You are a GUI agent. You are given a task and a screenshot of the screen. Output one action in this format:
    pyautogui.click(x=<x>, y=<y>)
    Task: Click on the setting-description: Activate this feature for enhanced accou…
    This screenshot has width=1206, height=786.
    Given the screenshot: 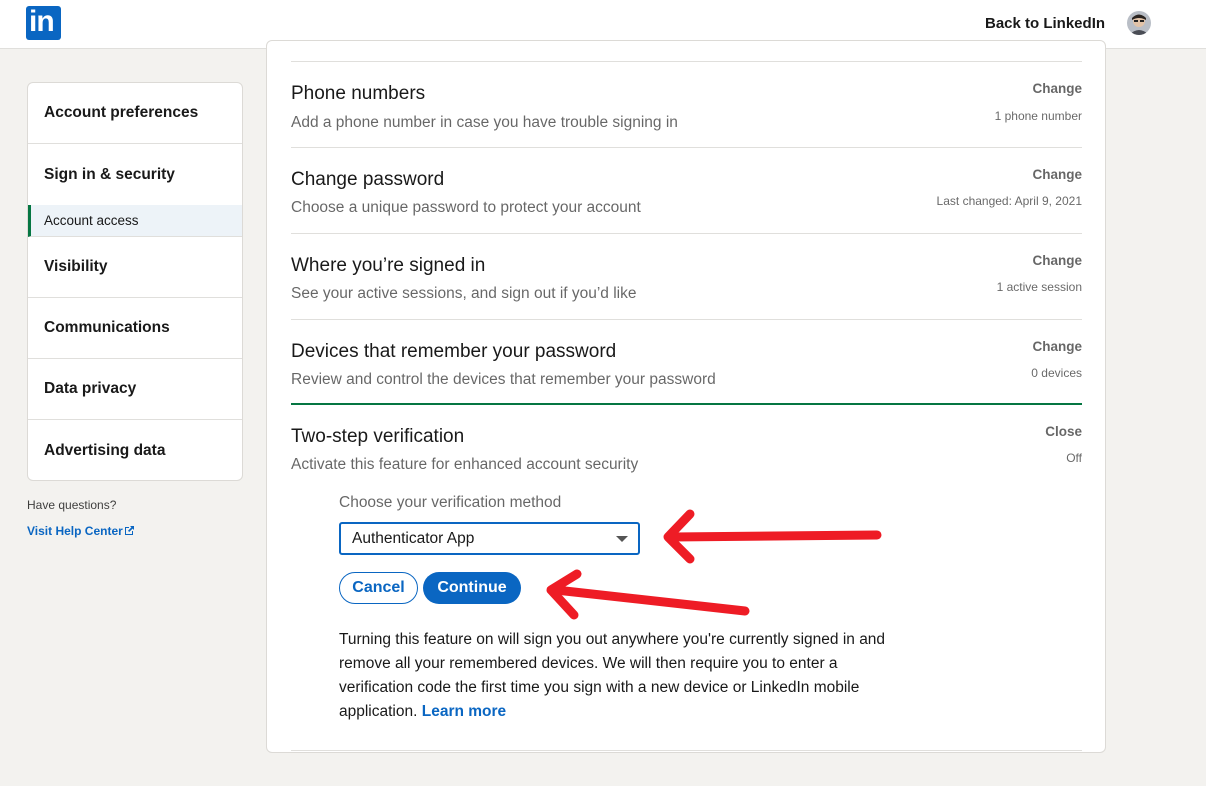 What is the action you would take?
    pyautogui.click(x=465, y=464)
    